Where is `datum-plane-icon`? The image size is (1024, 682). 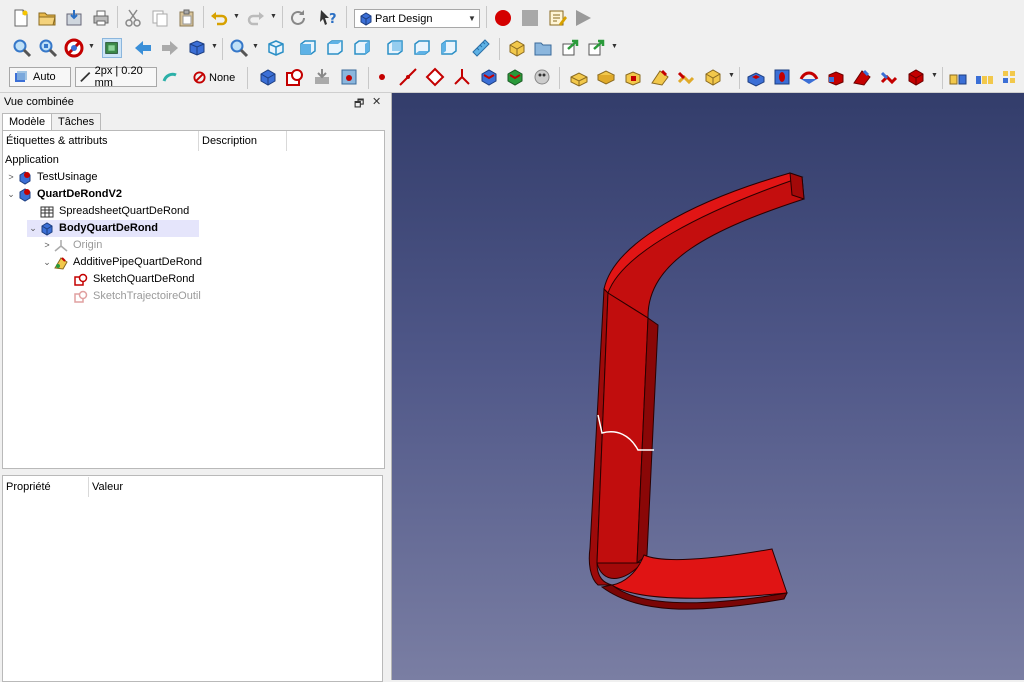 datum-plane-icon is located at coordinates (435, 77).